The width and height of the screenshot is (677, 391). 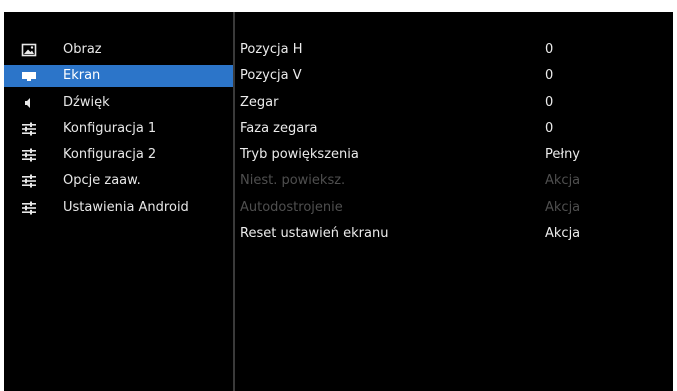 What do you see at coordinates (563, 154) in the screenshot?
I see `setting-value: Pełny` at bounding box center [563, 154].